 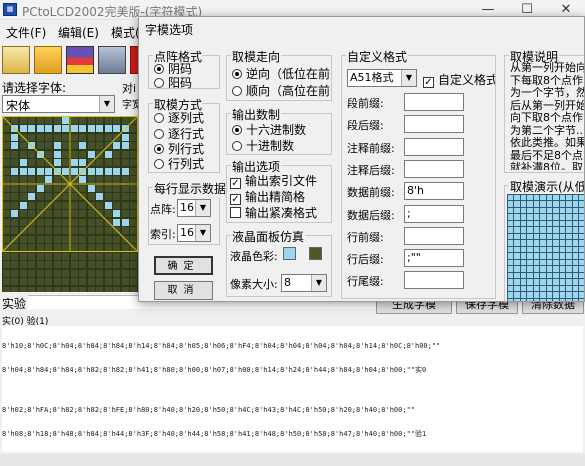 What do you see at coordinates (194, 233) in the screenshot?
I see `index-count-select: 16 ▼` at bounding box center [194, 233].